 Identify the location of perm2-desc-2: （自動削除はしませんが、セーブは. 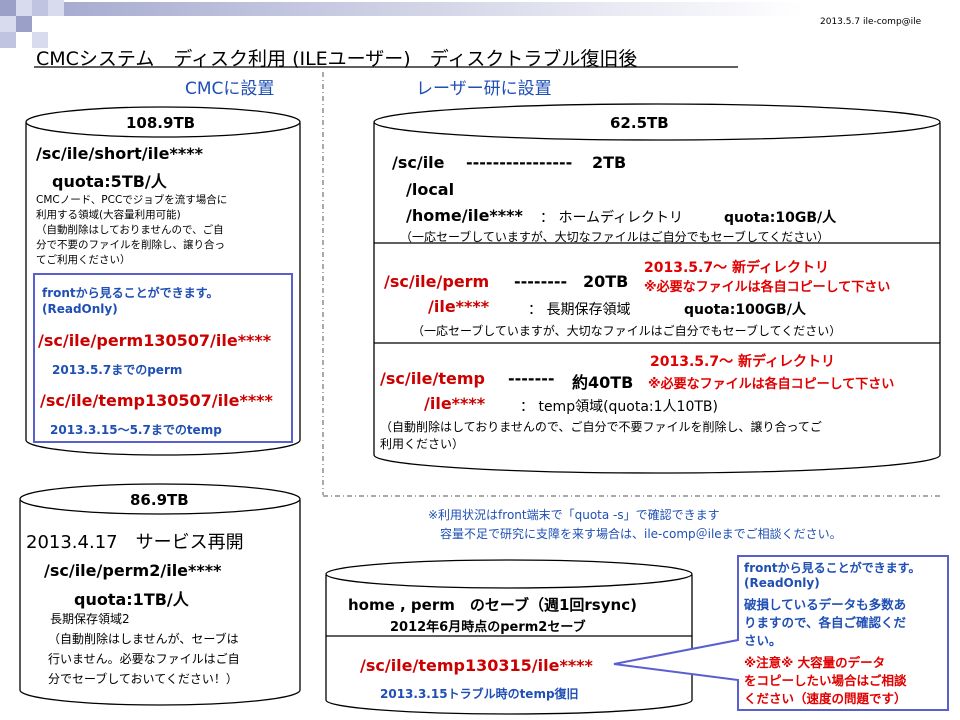
(143, 639).